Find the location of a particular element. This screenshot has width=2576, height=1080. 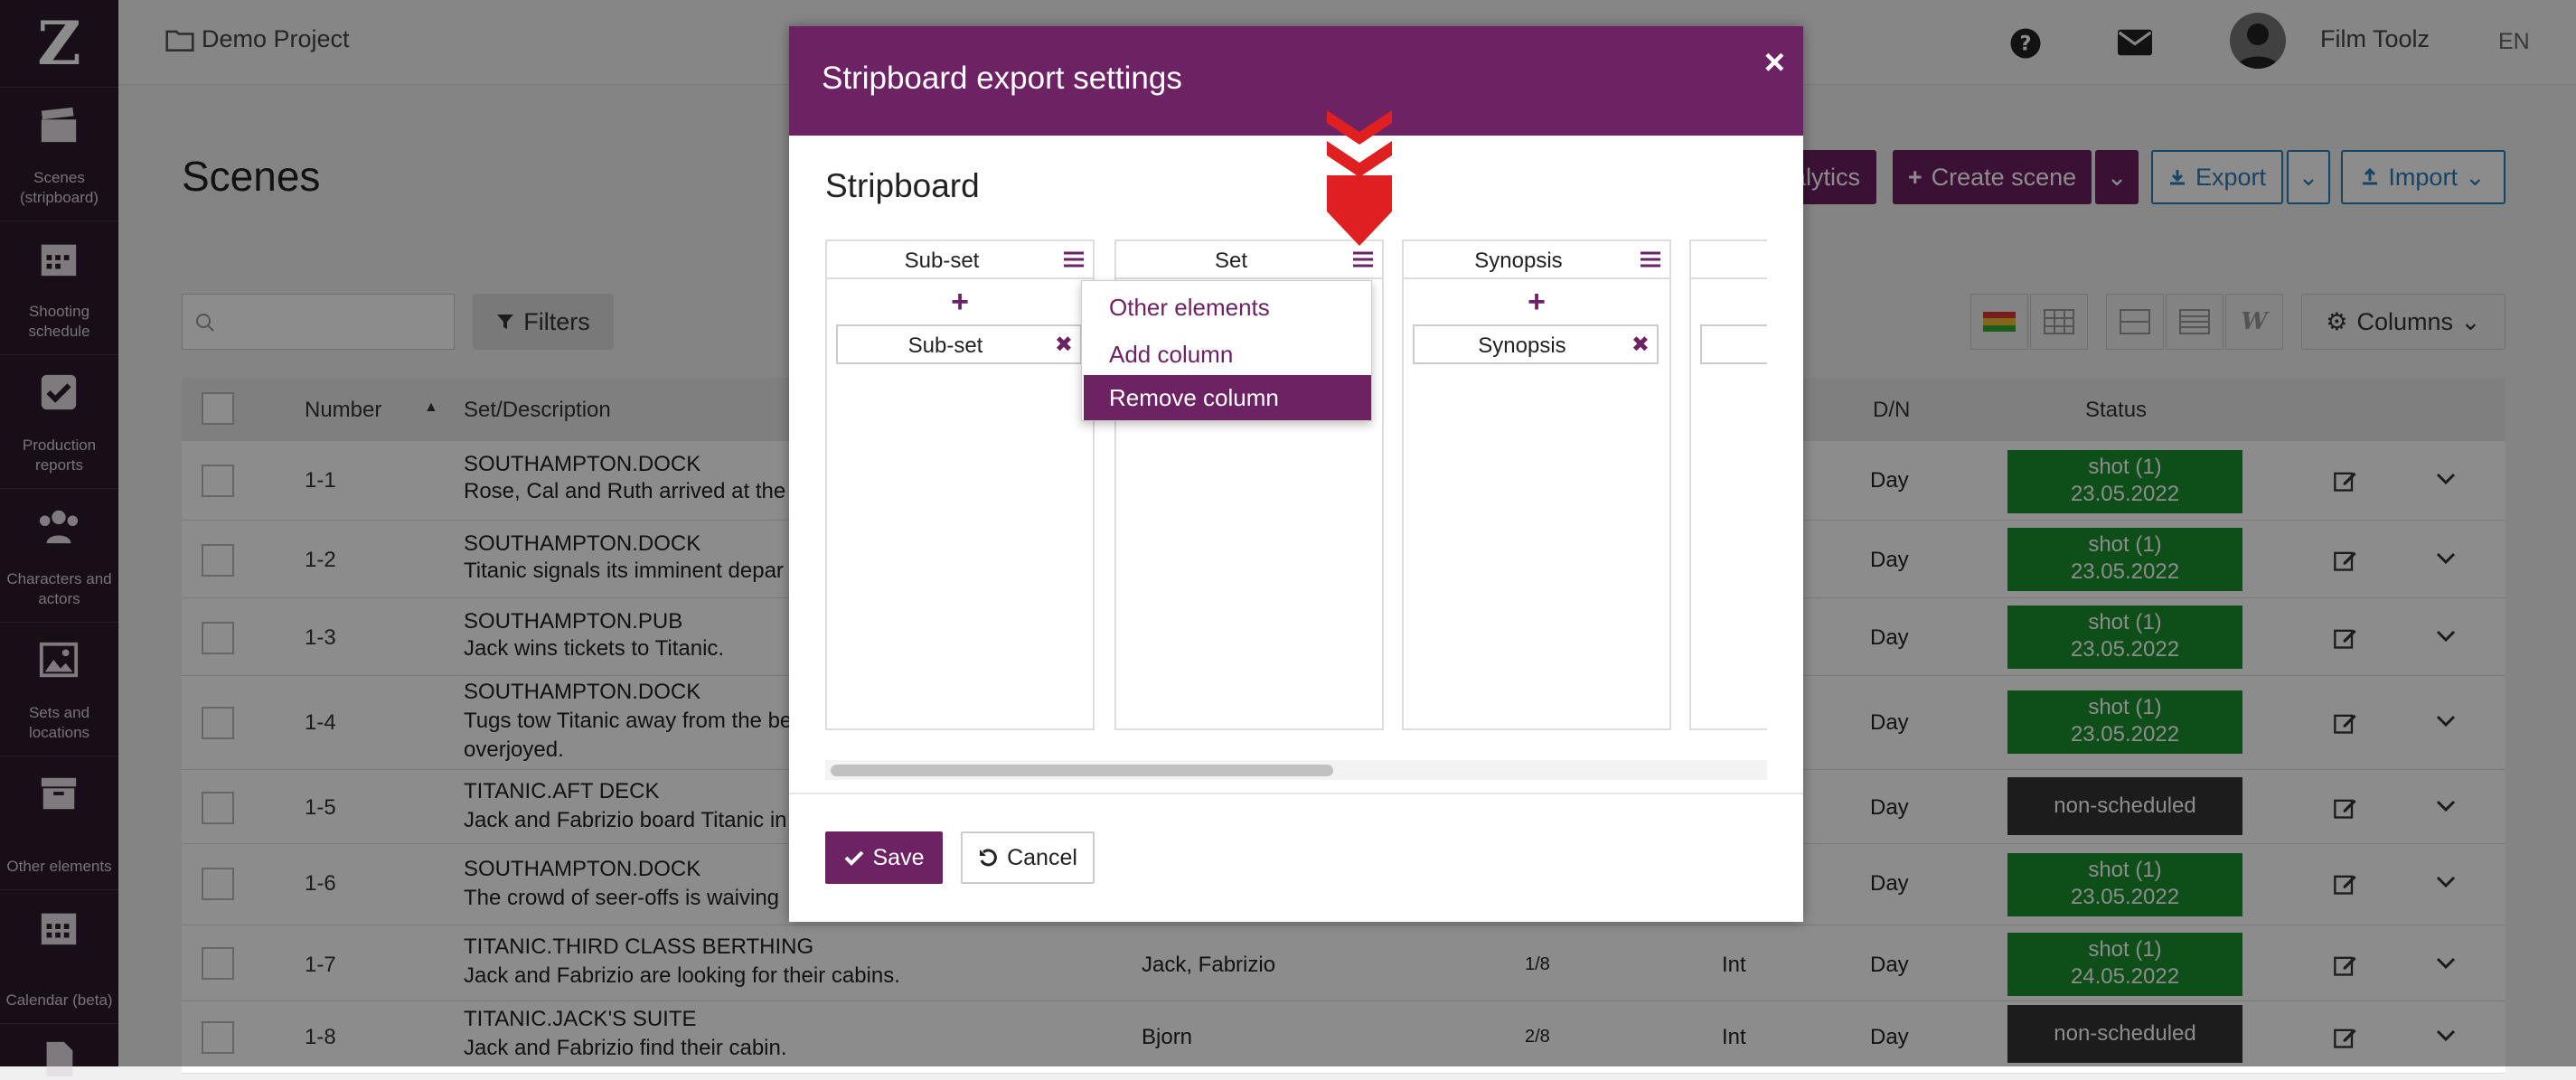

modal-divider is located at coordinates (1296, 793).